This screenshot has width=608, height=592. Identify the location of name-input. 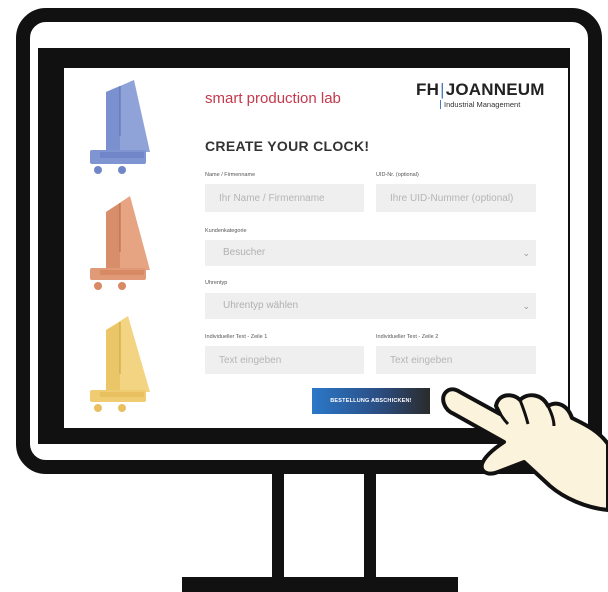
(284, 198).